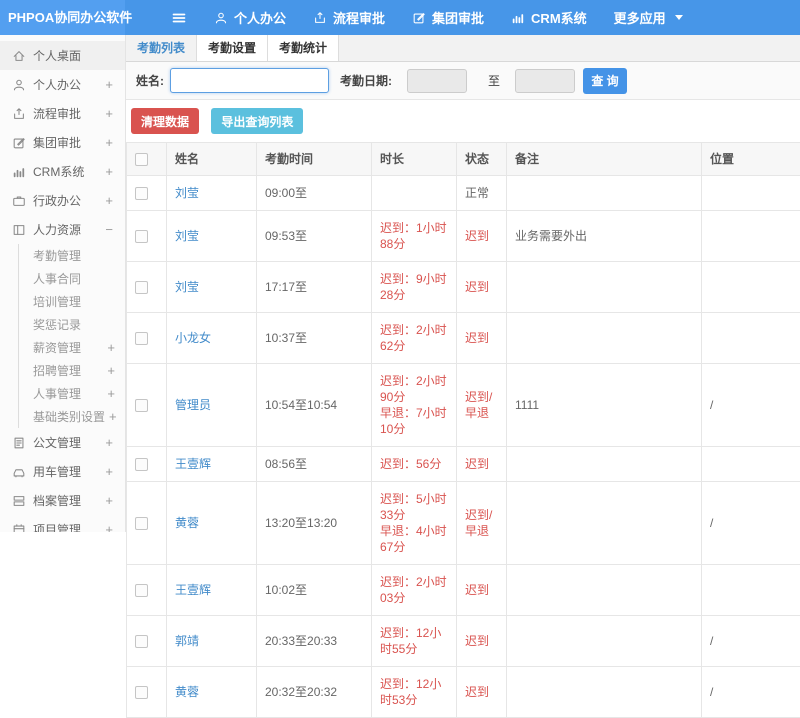 The image size is (800, 718). Describe the element at coordinates (482, 641) in the screenshot. I see `status-cell: 迟到` at that location.